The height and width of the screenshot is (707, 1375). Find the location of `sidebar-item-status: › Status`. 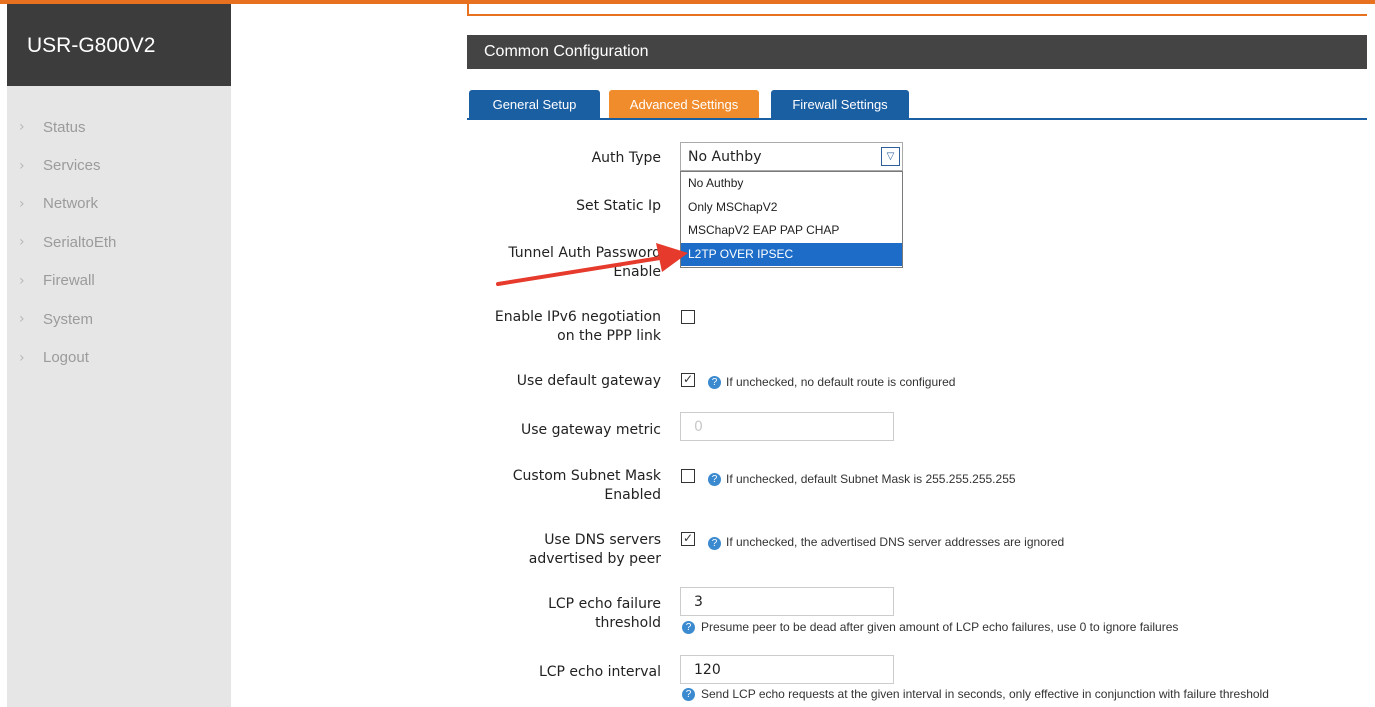

sidebar-item-status: › Status is located at coordinates (119, 127).